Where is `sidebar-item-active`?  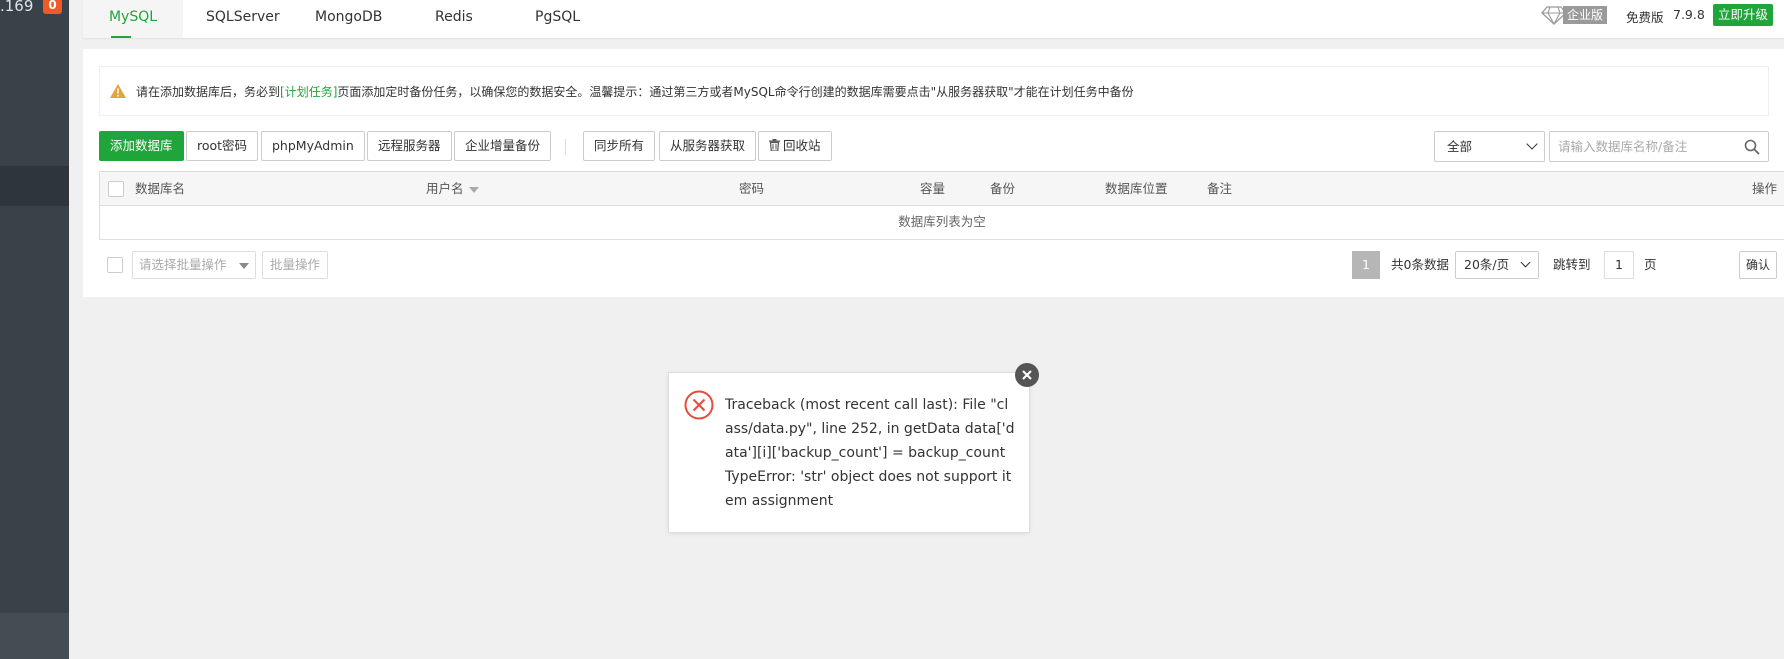 sidebar-item-active is located at coordinates (34, 186).